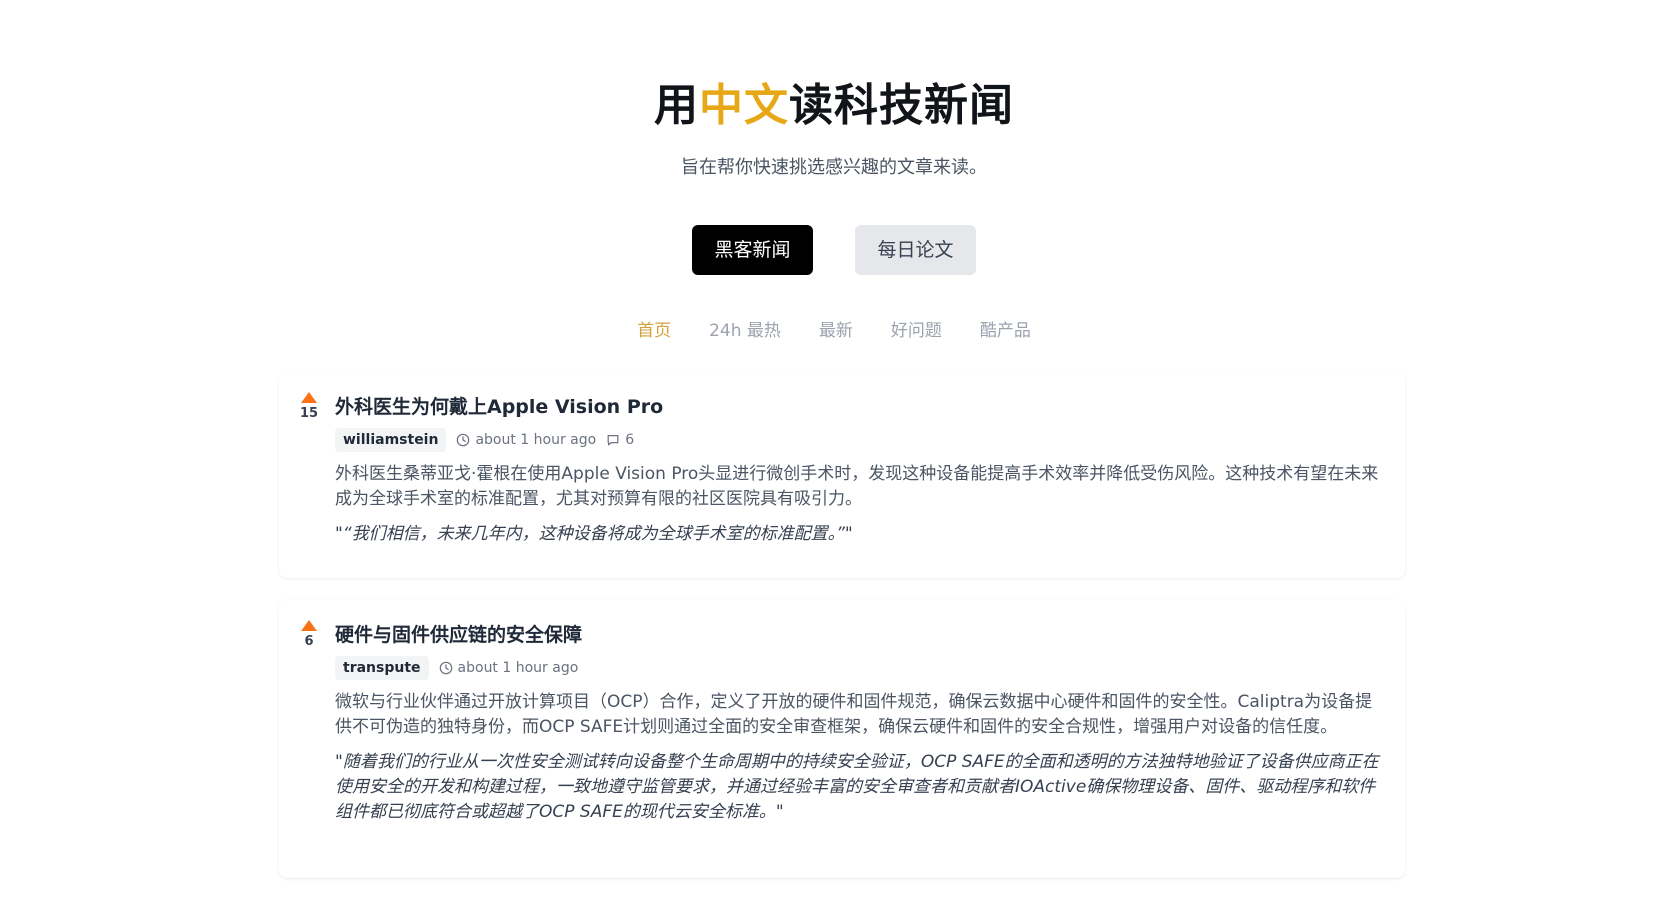  I want to click on site-title-part2: 读科技新闻, so click(901, 105).